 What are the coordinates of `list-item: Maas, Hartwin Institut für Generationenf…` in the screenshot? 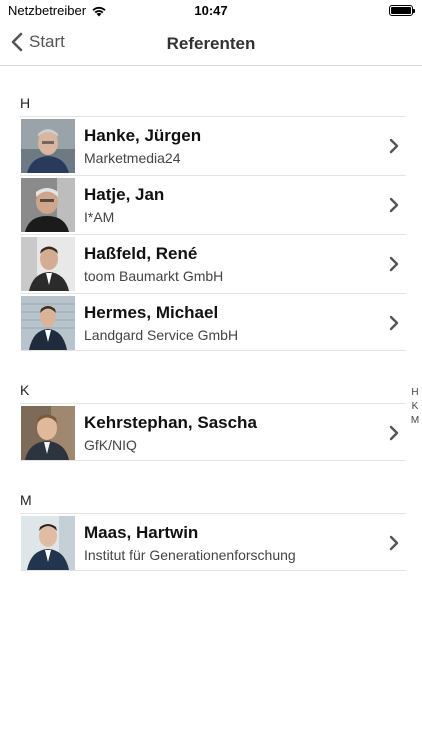 It's located at (213, 542).